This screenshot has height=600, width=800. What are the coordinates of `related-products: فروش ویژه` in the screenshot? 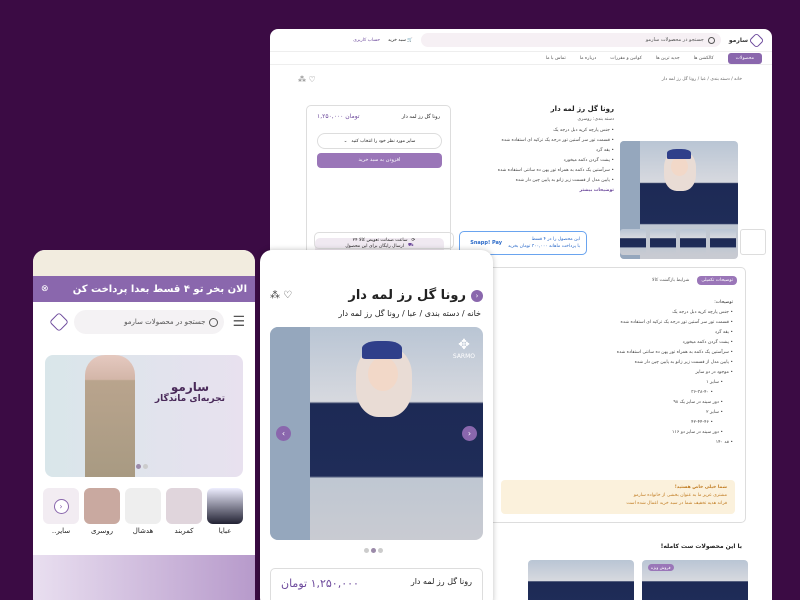 It's located at (638, 580).